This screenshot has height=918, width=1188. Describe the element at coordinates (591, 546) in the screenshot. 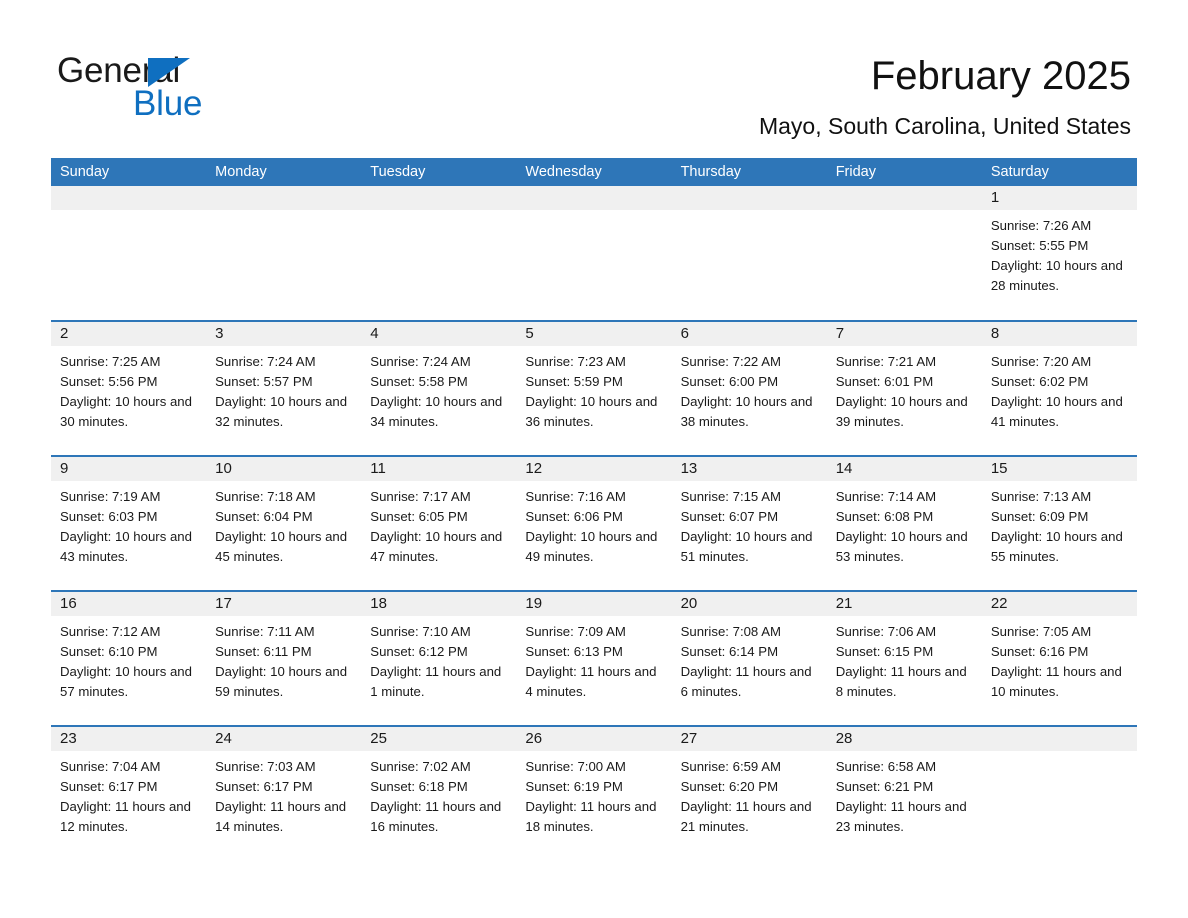

I see `daylight-text: Daylight: 10 hours and 49 minutes.` at that location.